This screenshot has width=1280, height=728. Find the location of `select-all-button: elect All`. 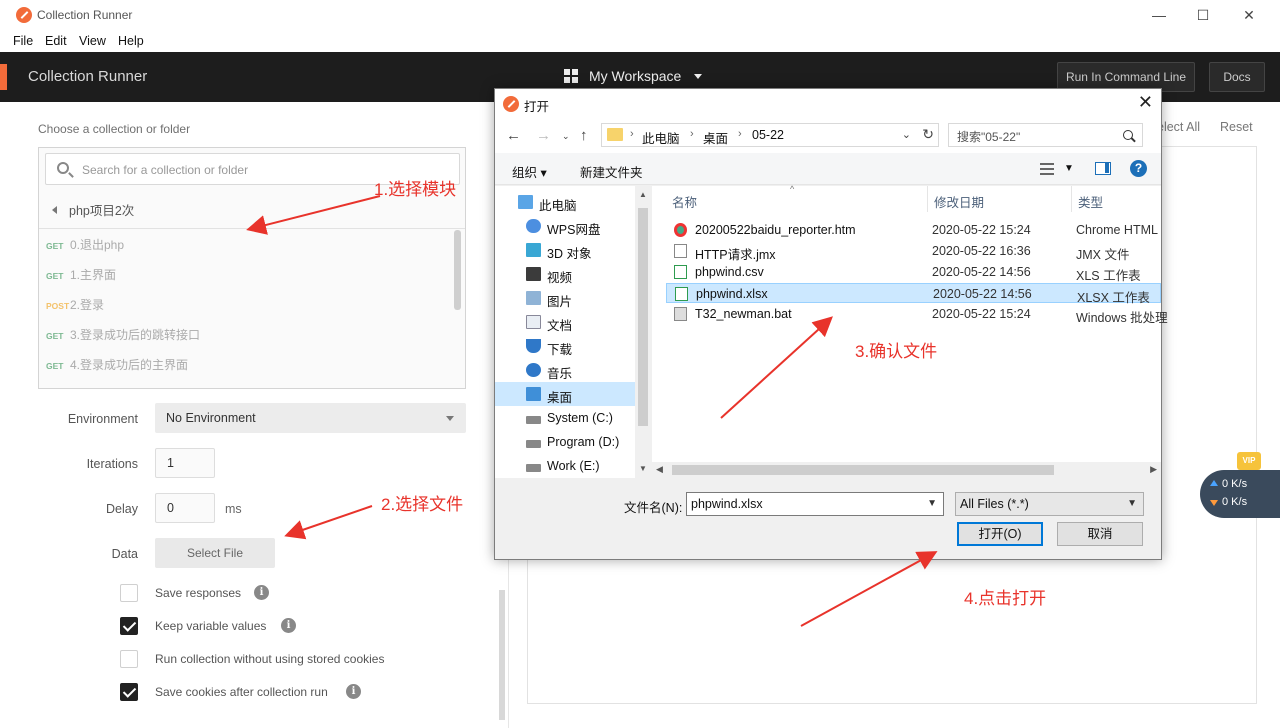

select-all-button: elect All is located at coordinates (1178, 127).